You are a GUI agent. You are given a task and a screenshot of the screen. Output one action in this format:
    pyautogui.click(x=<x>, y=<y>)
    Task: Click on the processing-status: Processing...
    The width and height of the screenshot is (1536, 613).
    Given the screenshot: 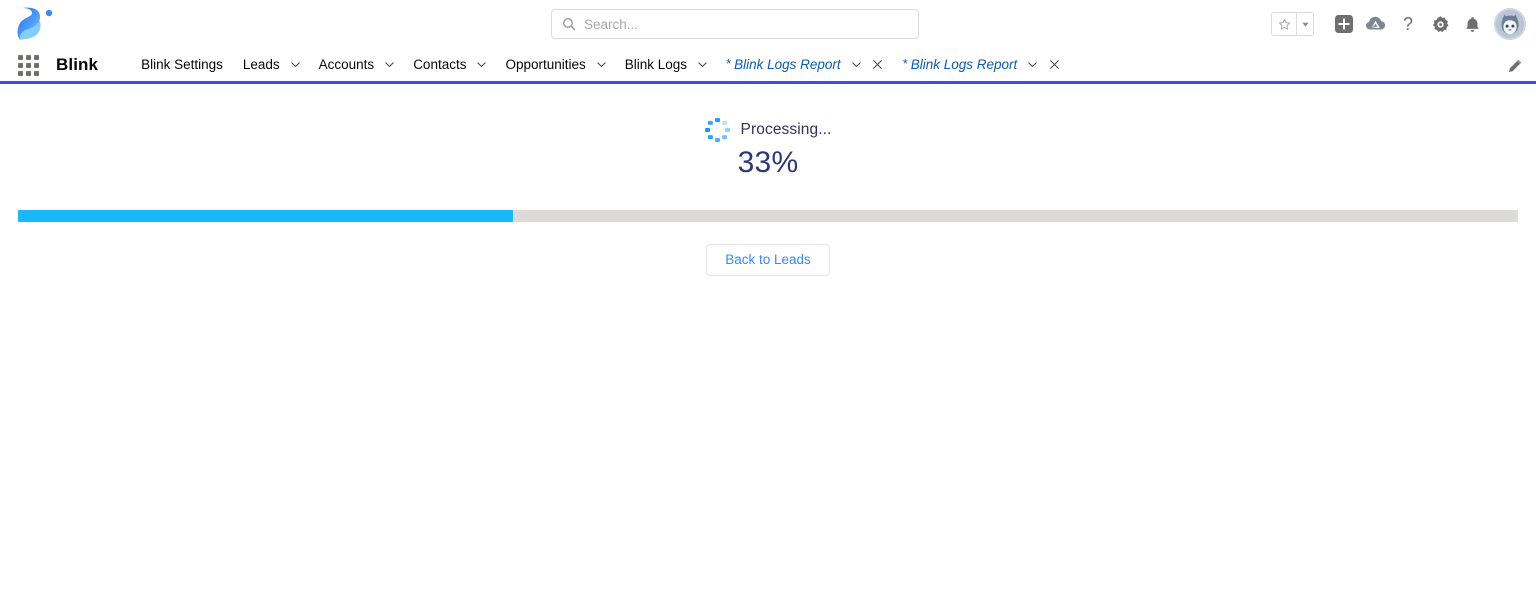 What is the action you would take?
    pyautogui.click(x=768, y=130)
    